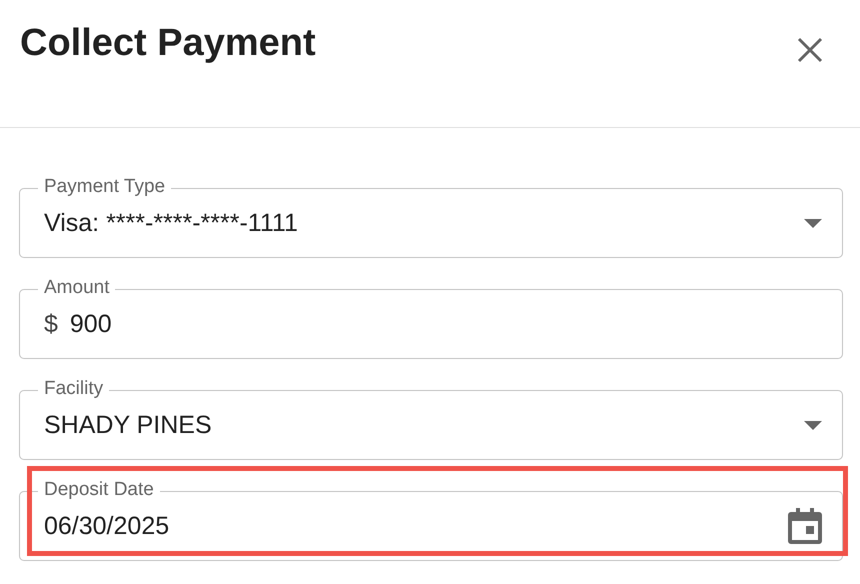 Image resolution: width=860 pixels, height=584 pixels. I want to click on field-value: SHADY PINES, so click(128, 425).